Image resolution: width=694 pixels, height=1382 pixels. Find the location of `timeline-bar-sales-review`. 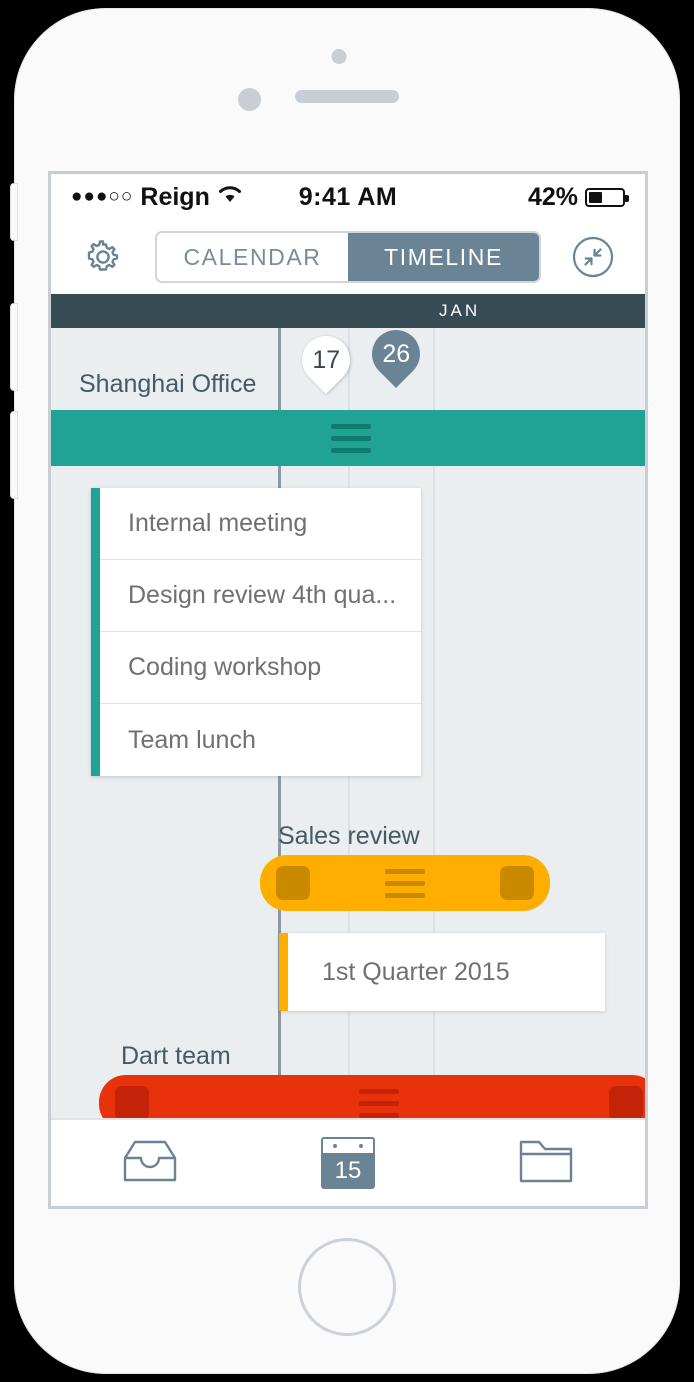

timeline-bar-sales-review is located at coordinates (405, 883).